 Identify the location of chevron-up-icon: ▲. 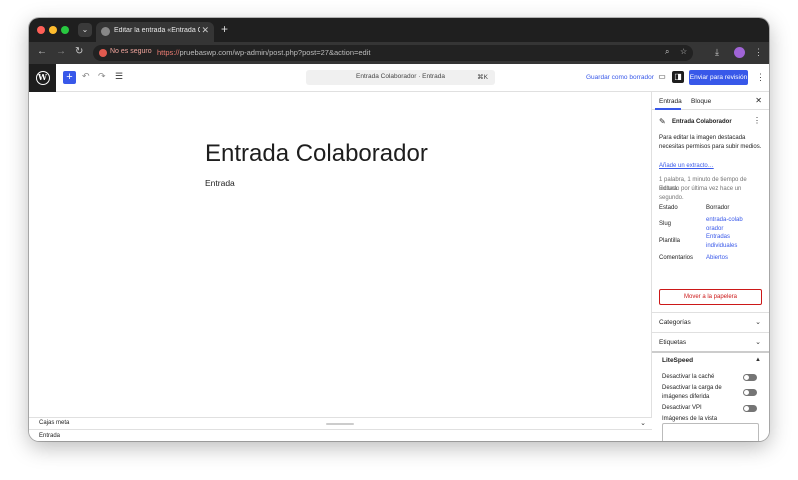
(758, 360).